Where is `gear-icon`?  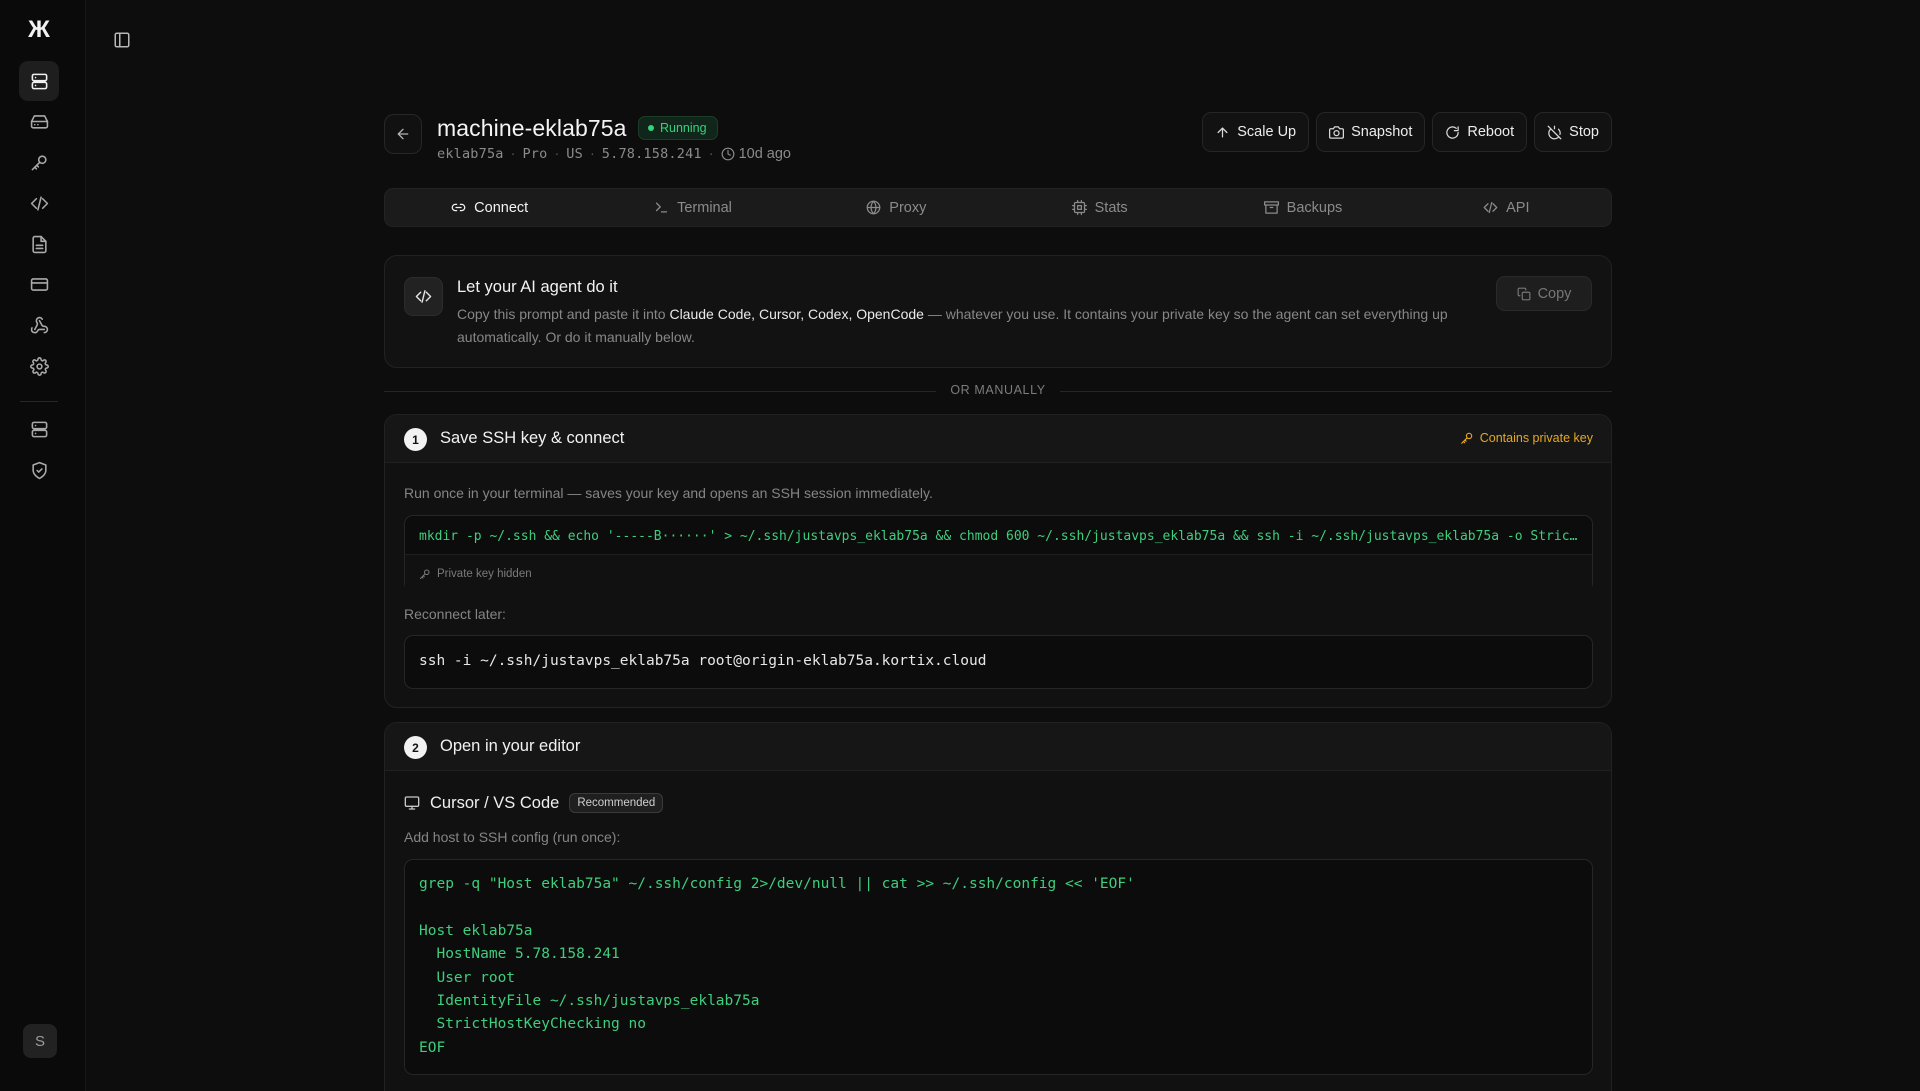 gear-icon is located at coordinates (39, 366).